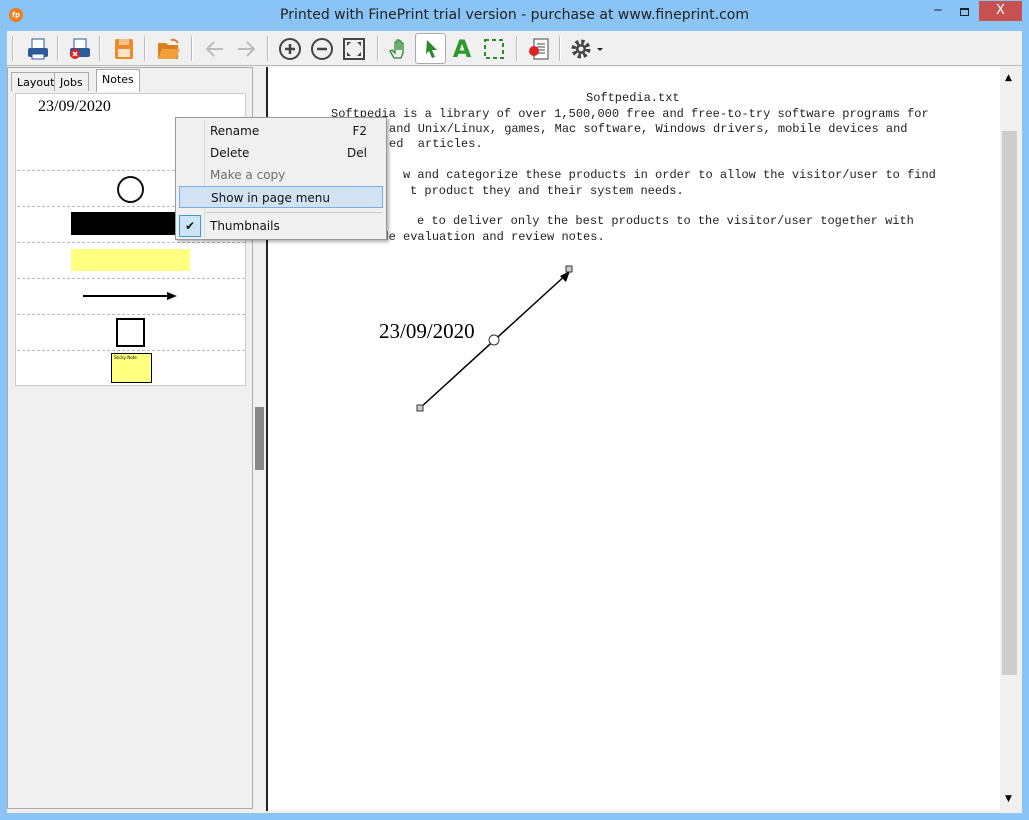 This screenshot has width=1029, height=820. Describe the element at coordinates (131, 296) in the screenshot. I see `note-item-arrow` at that location.